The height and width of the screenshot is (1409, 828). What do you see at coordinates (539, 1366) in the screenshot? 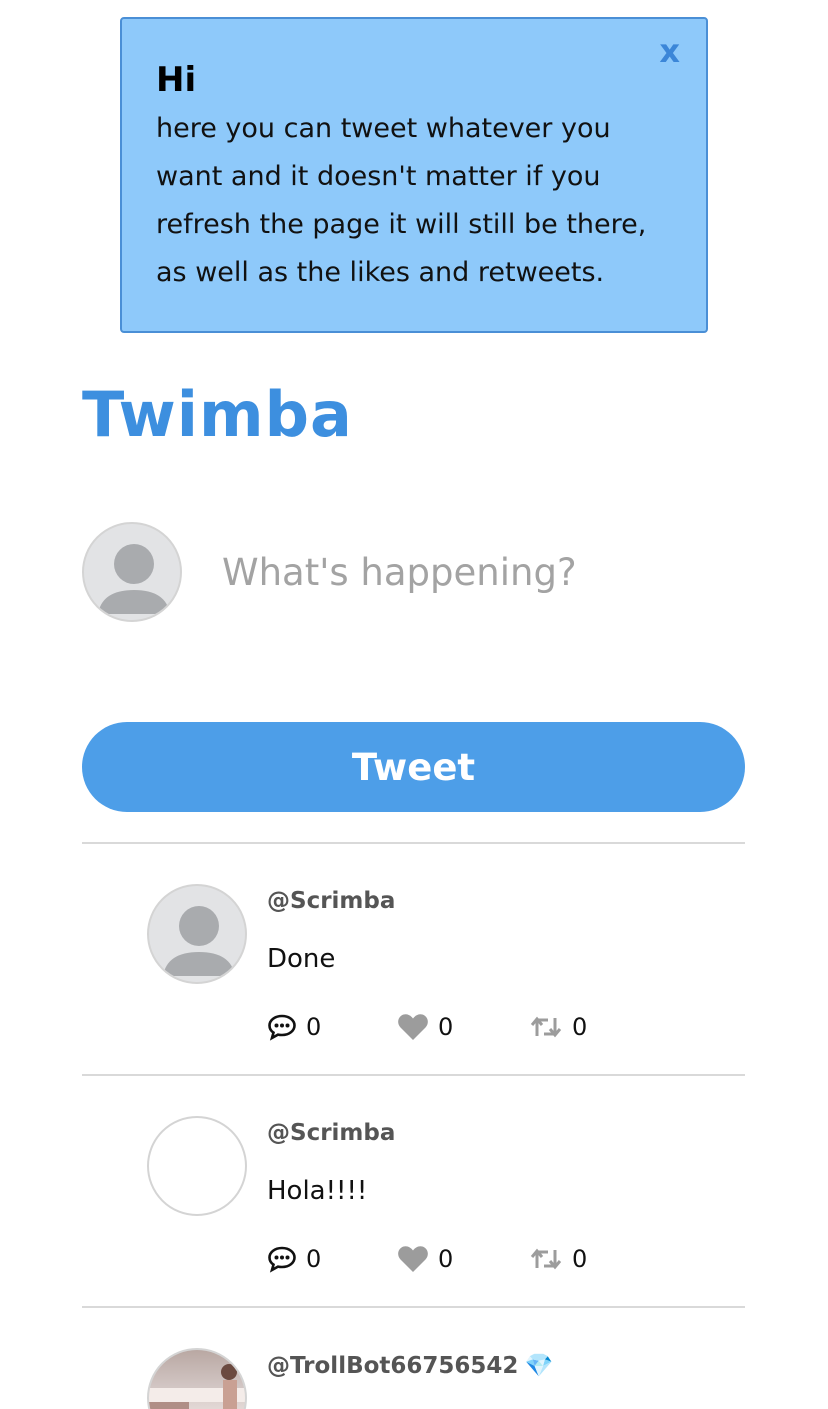
I see `verified-badge-icon: 💎` at bounding box center [539, 1366].